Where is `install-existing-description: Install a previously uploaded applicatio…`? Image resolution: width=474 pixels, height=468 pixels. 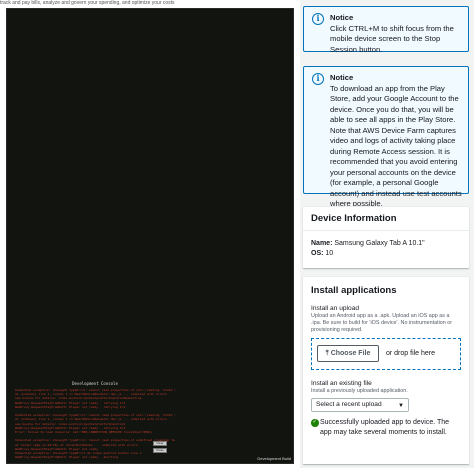
install-existing-description: Install a previously uploaded applicatio… is located at coordinates (359, 391).